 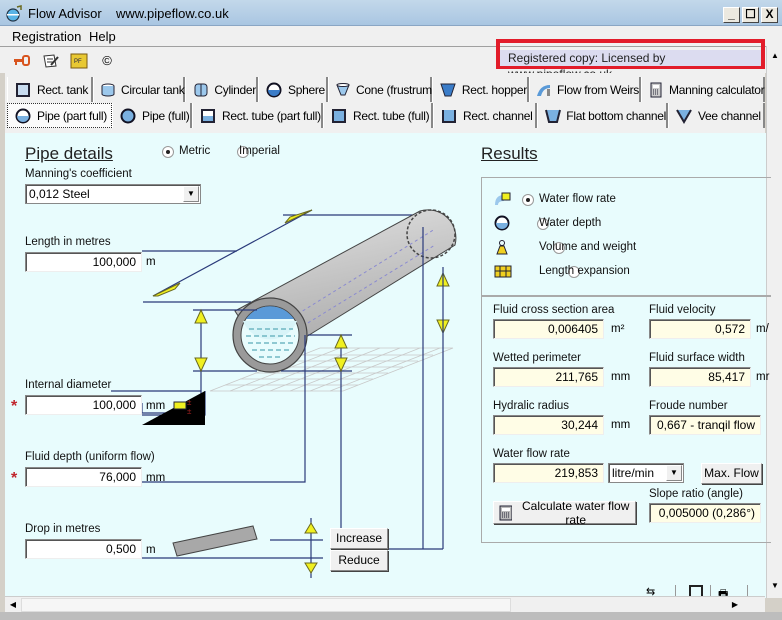 I want to click on tab-rect-hopper: Rect. hopper, so click(x=480, y=89).